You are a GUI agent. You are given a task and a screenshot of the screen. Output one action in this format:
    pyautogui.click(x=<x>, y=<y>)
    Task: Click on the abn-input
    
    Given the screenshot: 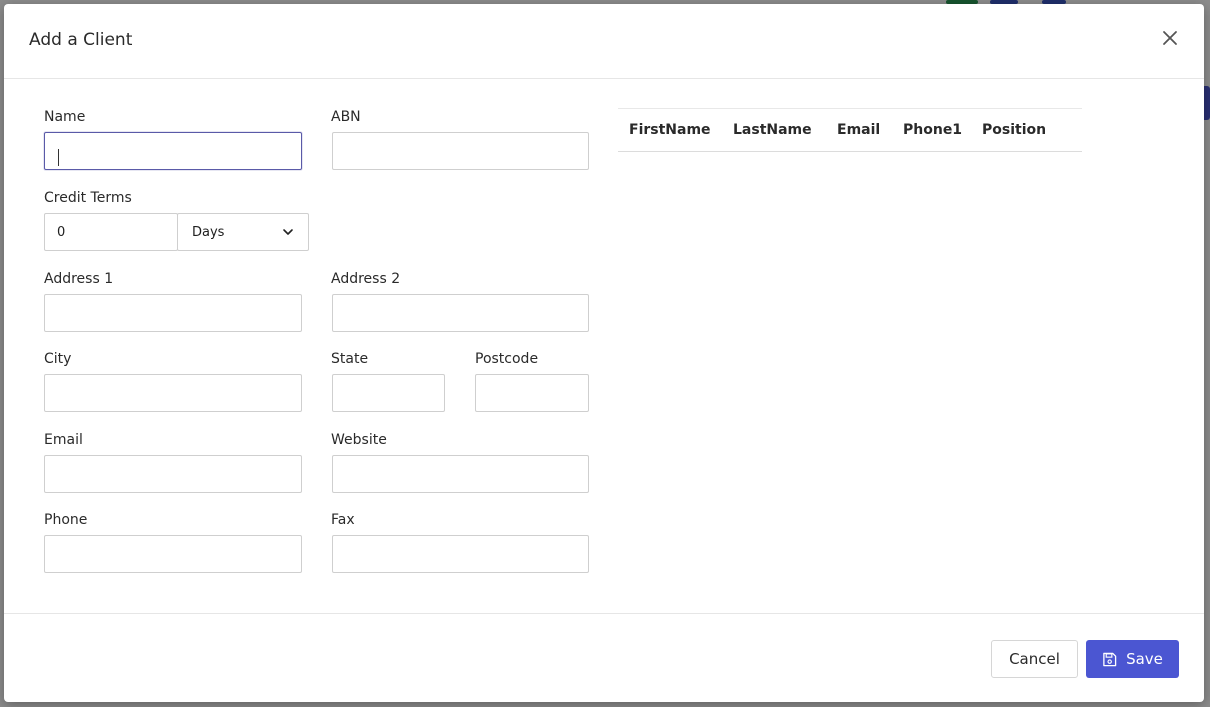 What is the action you would take?
    pyautogui.click(x=460, y=151)
    